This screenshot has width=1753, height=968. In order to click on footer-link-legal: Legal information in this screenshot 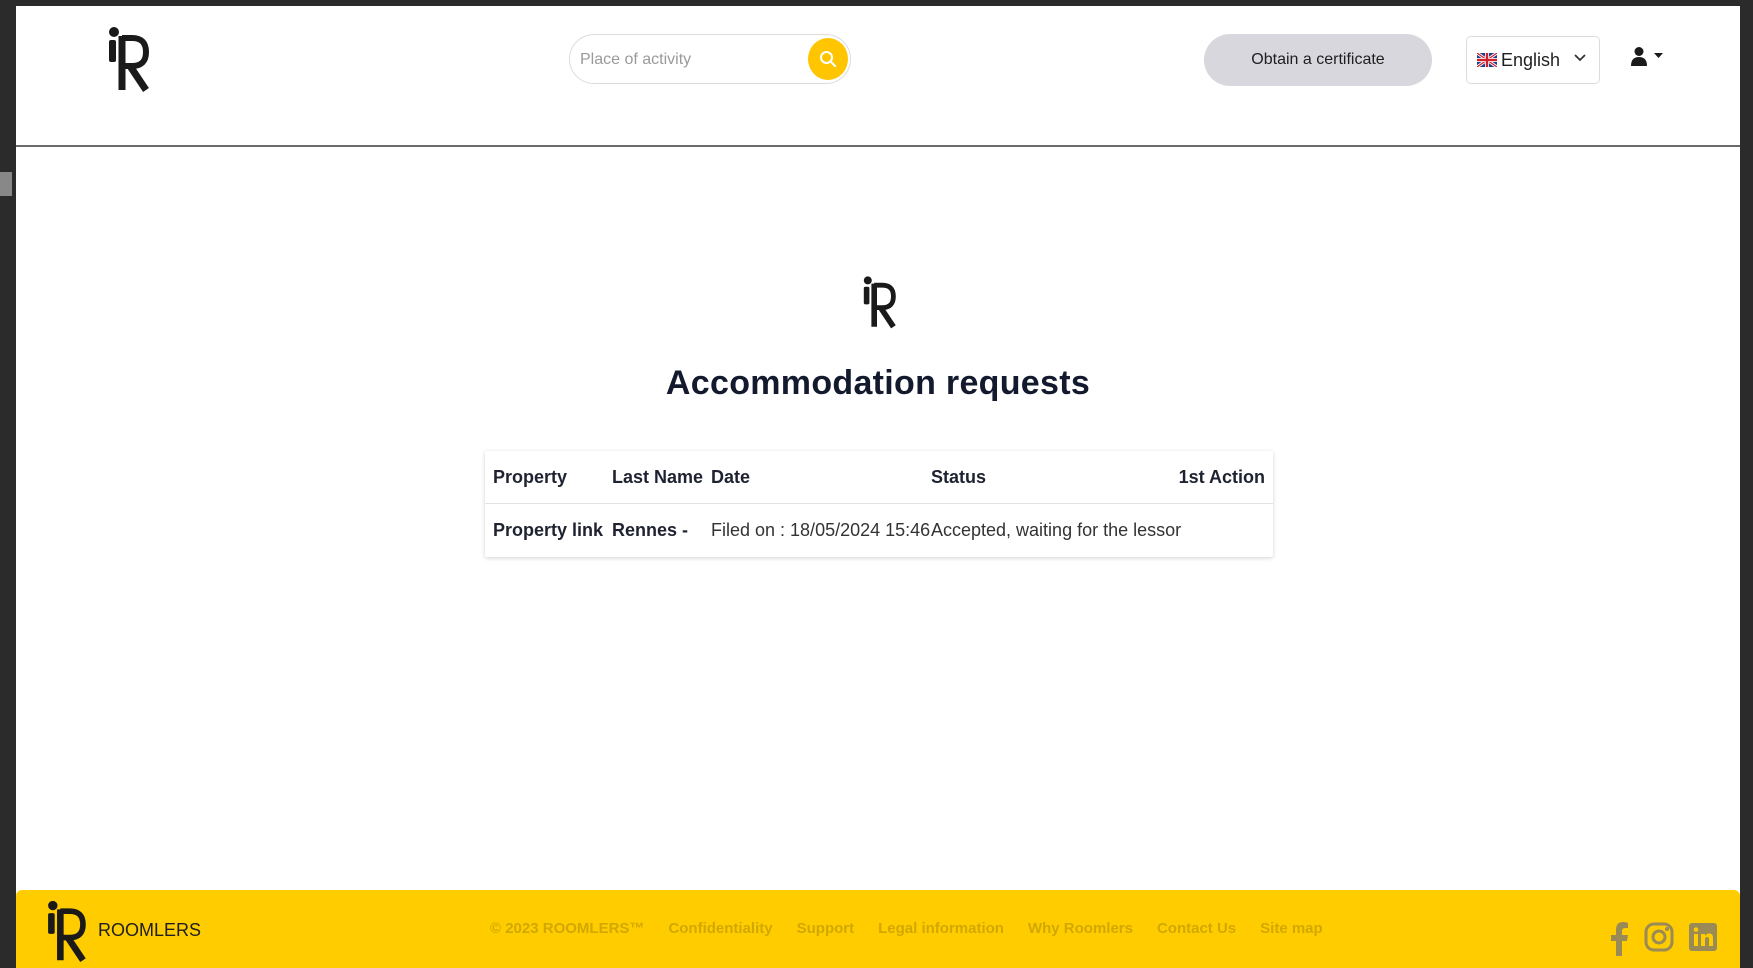, I will do `click(941, 928)`.